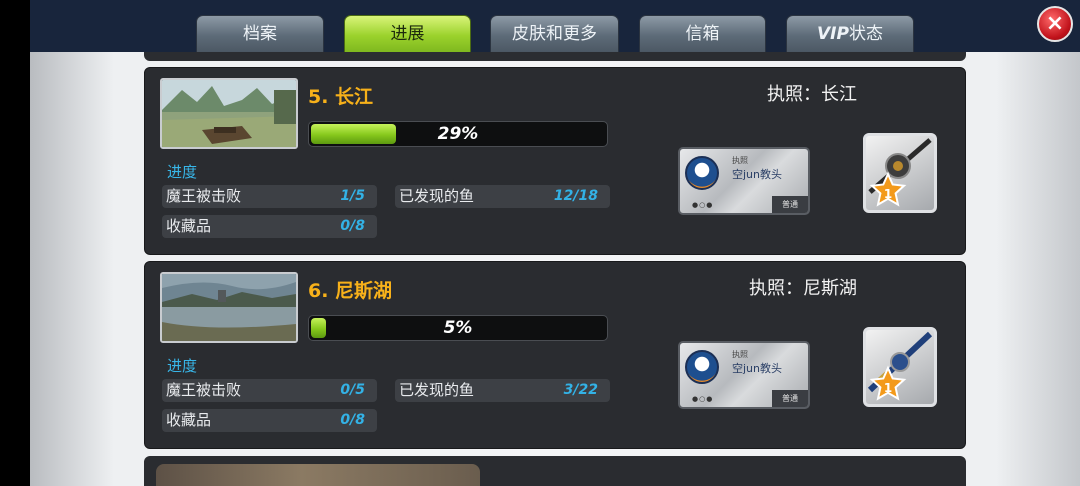 This screenshot has width=1080, height=486. What do you see at coordinates (702, 33) in the screenshot?
I see `tab-mailbox: 信箱` at bounding box center [702, 33].